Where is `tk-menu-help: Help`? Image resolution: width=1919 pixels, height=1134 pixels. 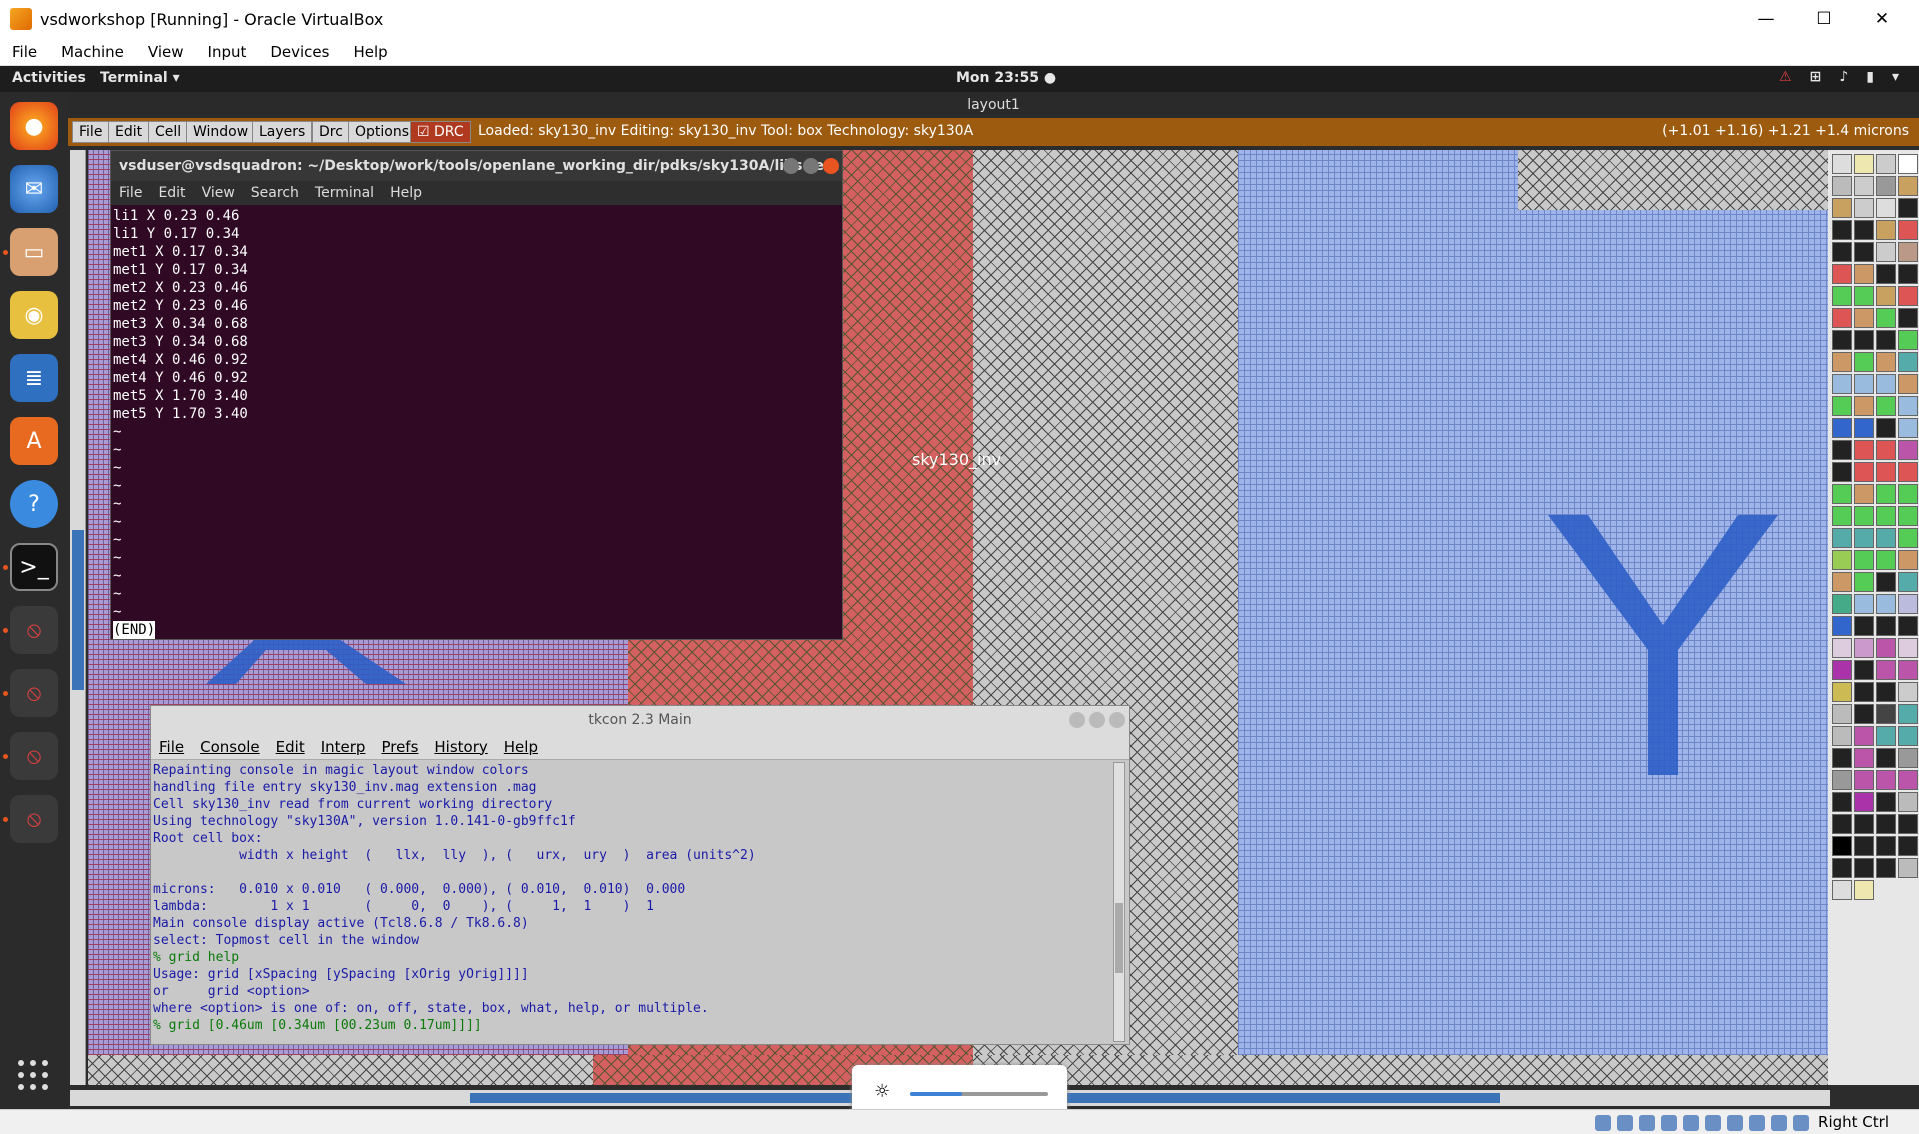 tk-menu-help: Help is located at coordinates (521, 747).